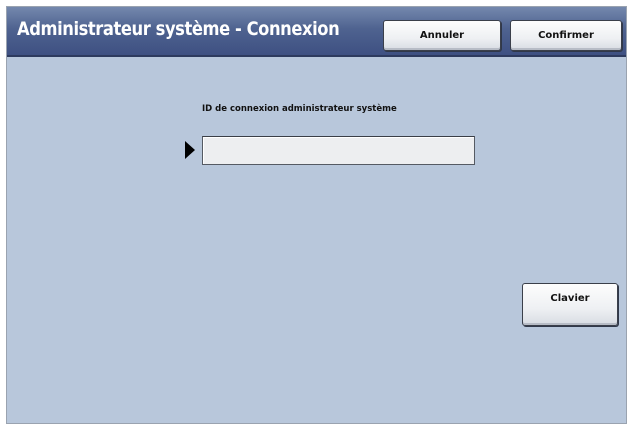 The height and width of the screenshot is (429, 635). Describe the element at coordinates (190, 150) in the screenshot. I see `focus-arrow-icon` at that location.